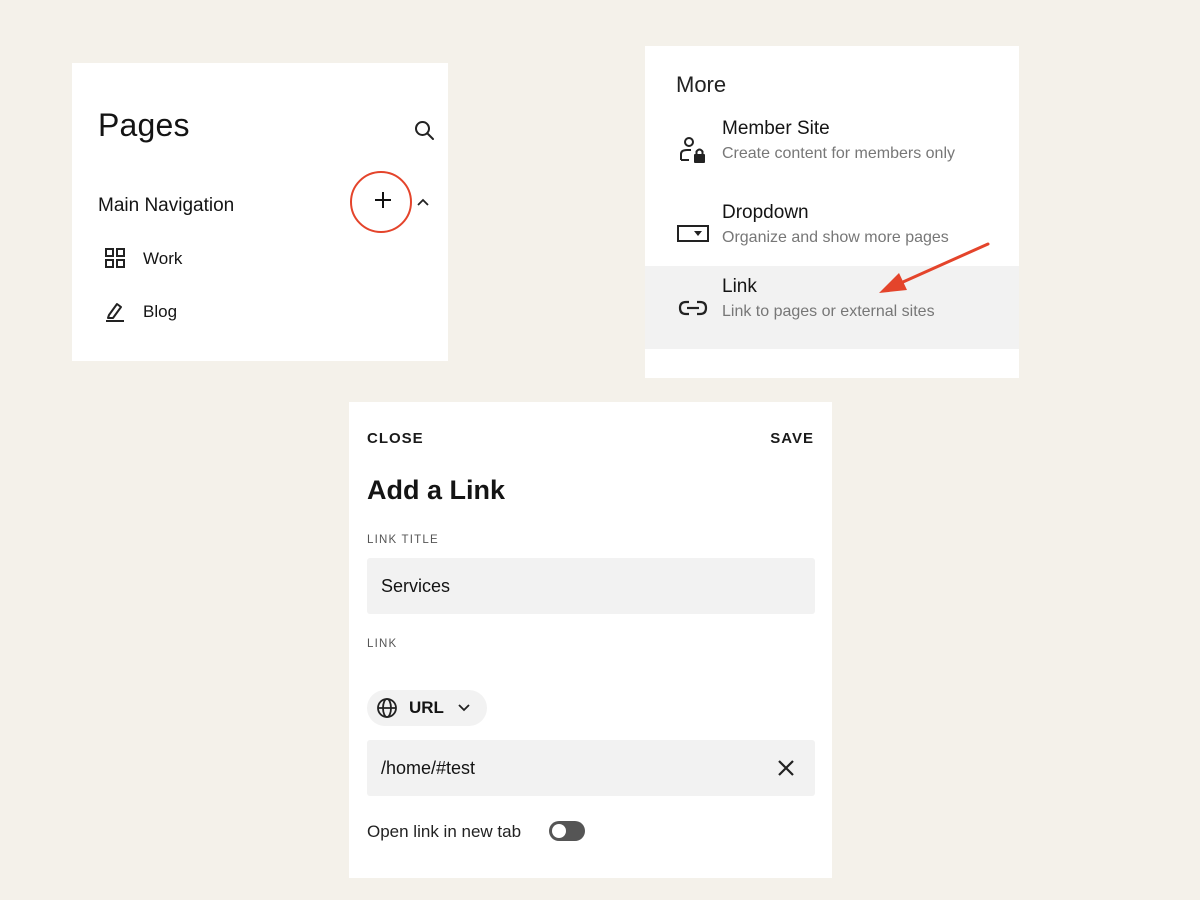 Image resolution: width=1200 pixels, height=900 pixels. I want to click on chevron-down-icon, so click(464, 708).